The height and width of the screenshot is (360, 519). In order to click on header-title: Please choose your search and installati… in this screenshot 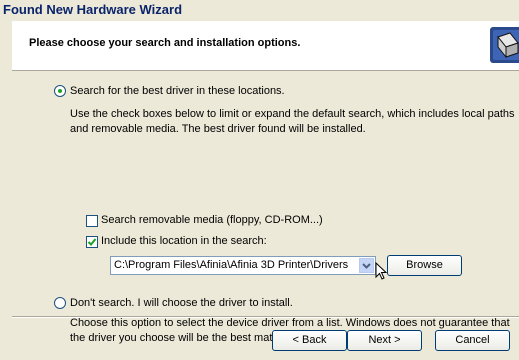, I will do `click(165, 43)`.